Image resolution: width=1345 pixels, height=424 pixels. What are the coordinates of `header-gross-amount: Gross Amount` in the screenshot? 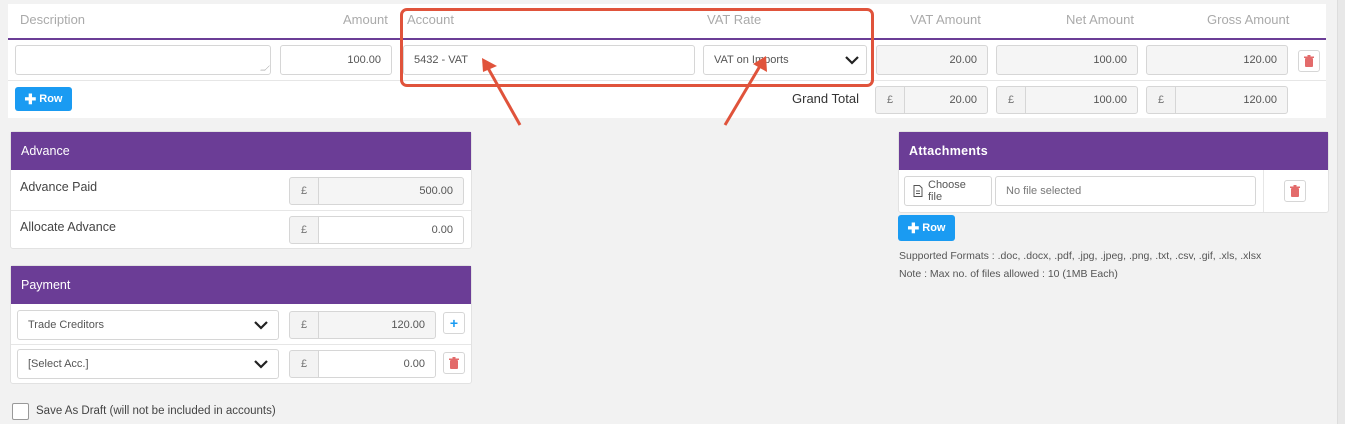 It's located at (1248, 19).